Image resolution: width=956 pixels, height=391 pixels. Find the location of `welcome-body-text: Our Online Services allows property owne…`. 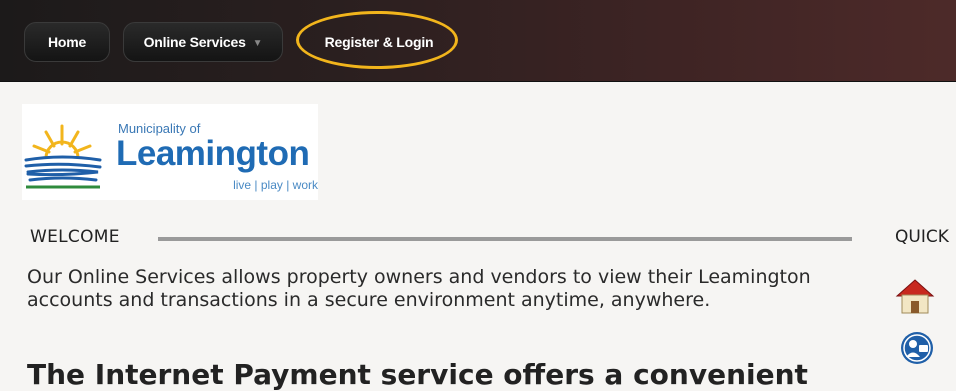

welcome-body-text: Our Online Services allows property owne… is located at coordinates (419, 288).